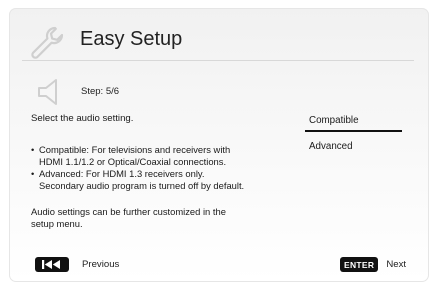  What do you see at coordinates (51, 92) in the screenshot?
I see `speaker-icon` at bounding box center [51, 92].